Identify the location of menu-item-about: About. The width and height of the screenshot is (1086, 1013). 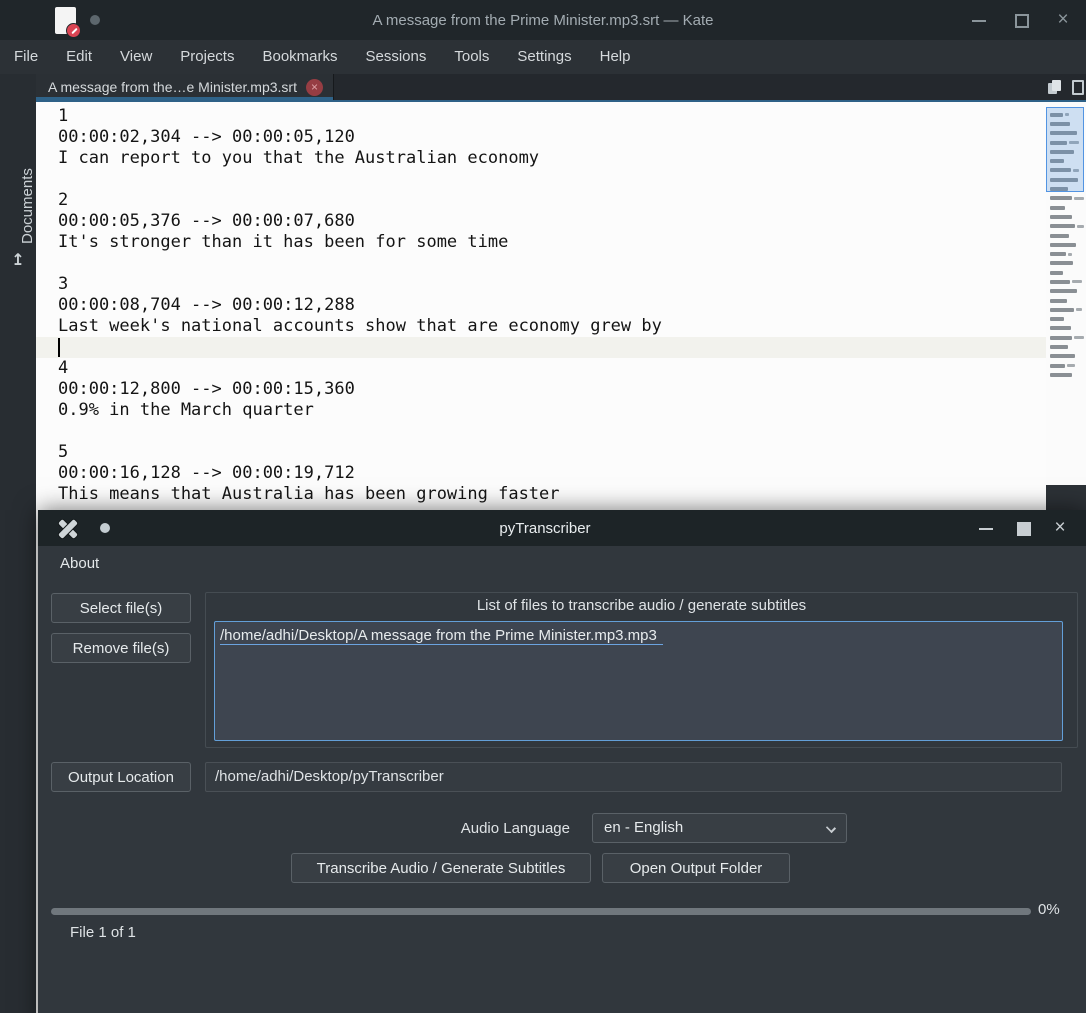
(79, 563).